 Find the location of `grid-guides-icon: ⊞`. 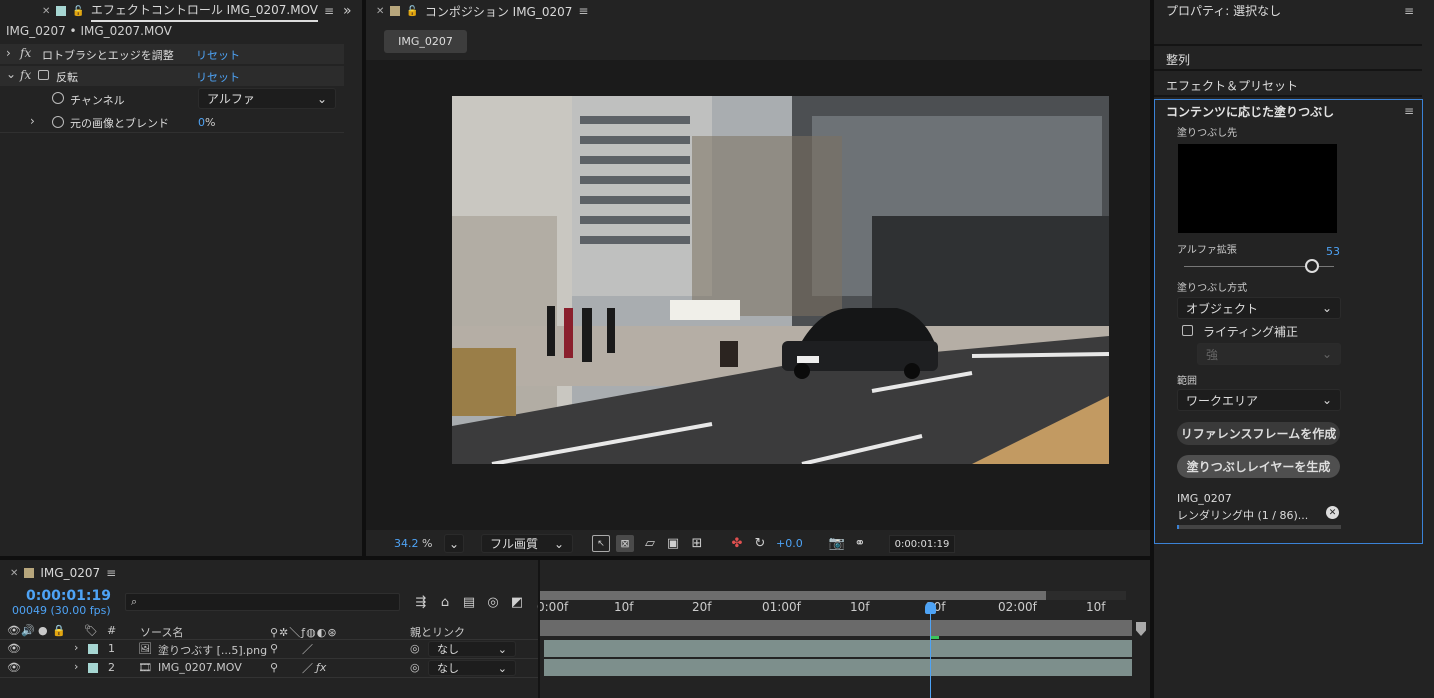

grid-guides-icon: ⊞ is located at coordinates (697, 543).